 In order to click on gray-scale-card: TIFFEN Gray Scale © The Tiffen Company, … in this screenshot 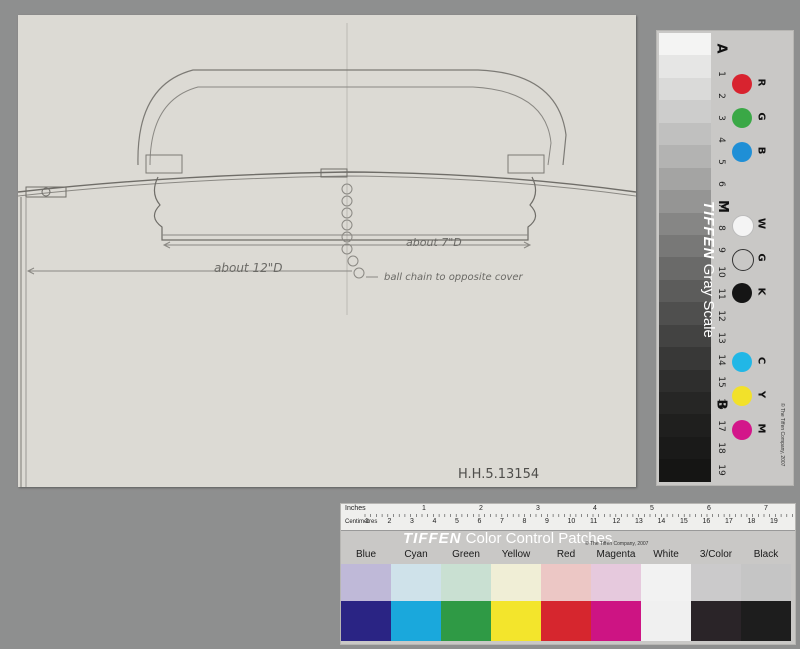, I will do `click(725, 258)`.